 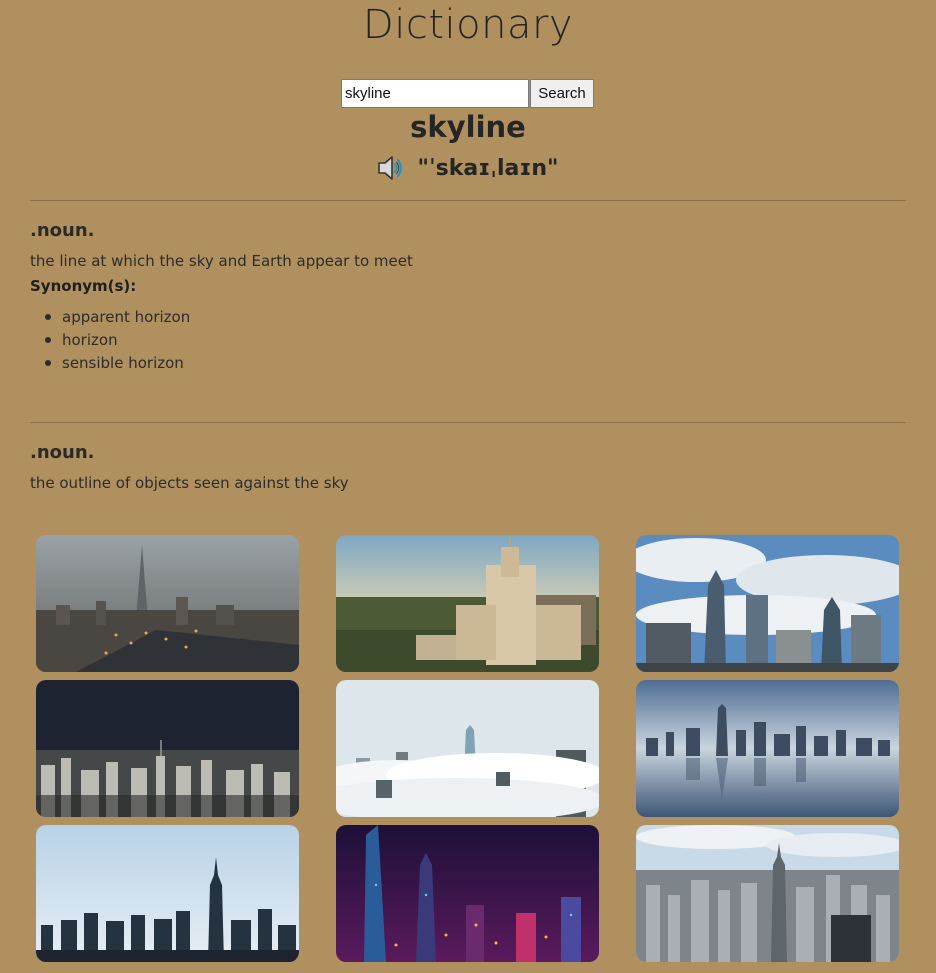 What do you see at coordinates (562, 93) in the screenshot?
I see `search-button: Search` at bounding box center [562, 93].